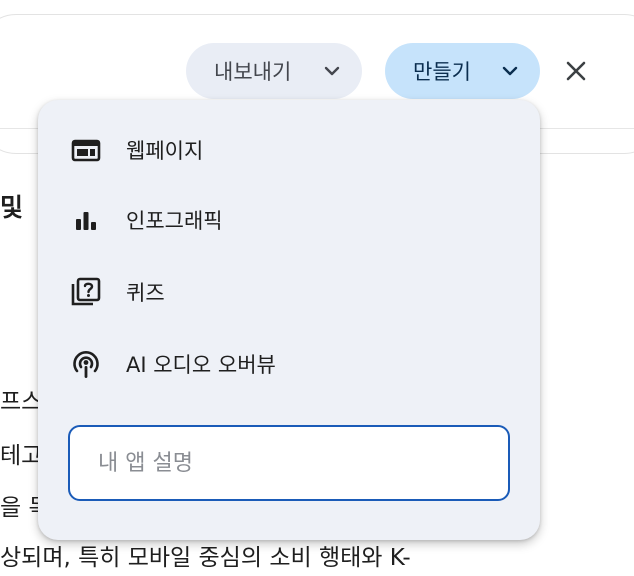 The width and height of the screenshot is (634, 576). I want to click on menu-item-label: 인포그래픽, so click(174, 221).